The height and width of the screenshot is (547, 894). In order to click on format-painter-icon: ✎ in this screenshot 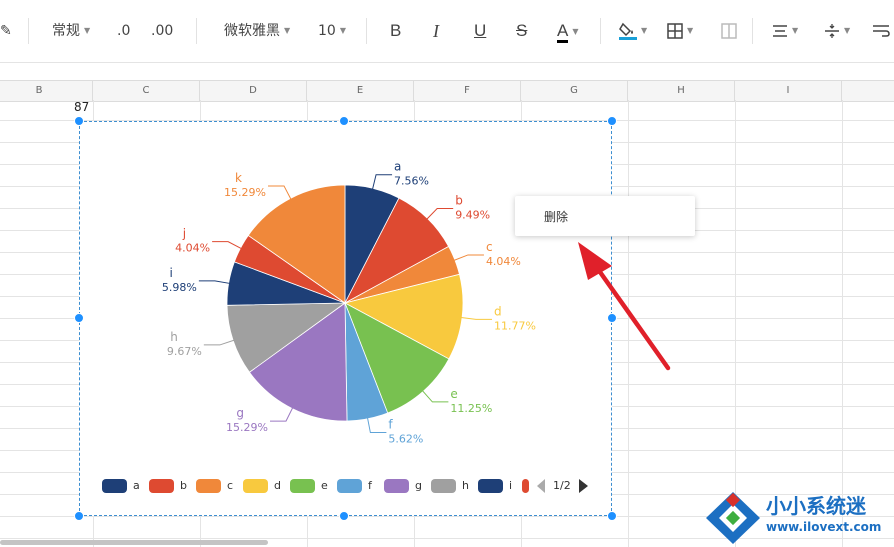, I will do `click(6, 31)`.